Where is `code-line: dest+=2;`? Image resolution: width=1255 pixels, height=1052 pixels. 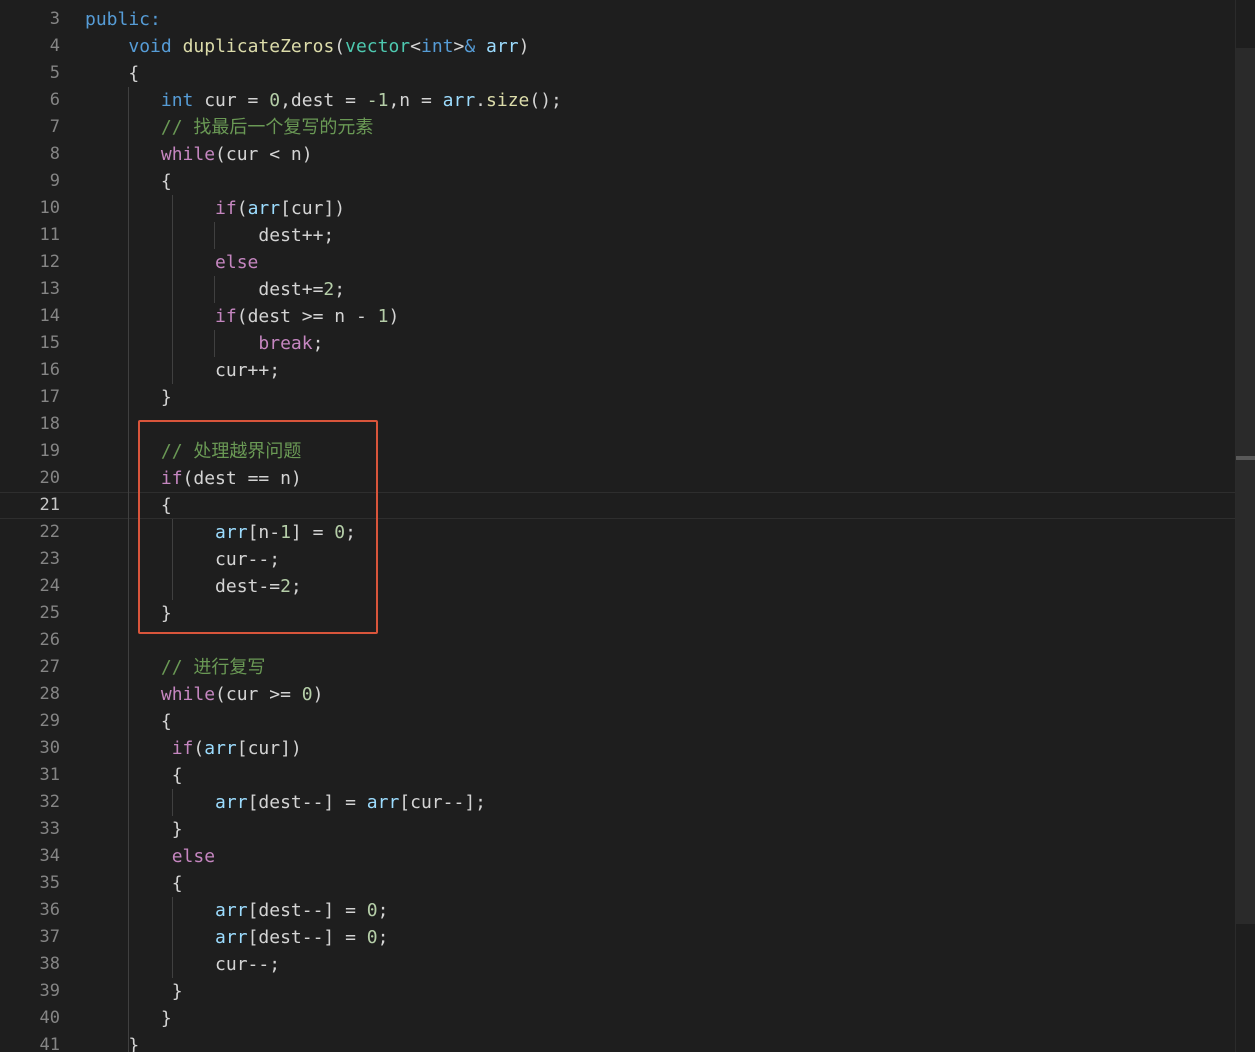 code-line: dest+=2; is located at coordinates (617, 289).